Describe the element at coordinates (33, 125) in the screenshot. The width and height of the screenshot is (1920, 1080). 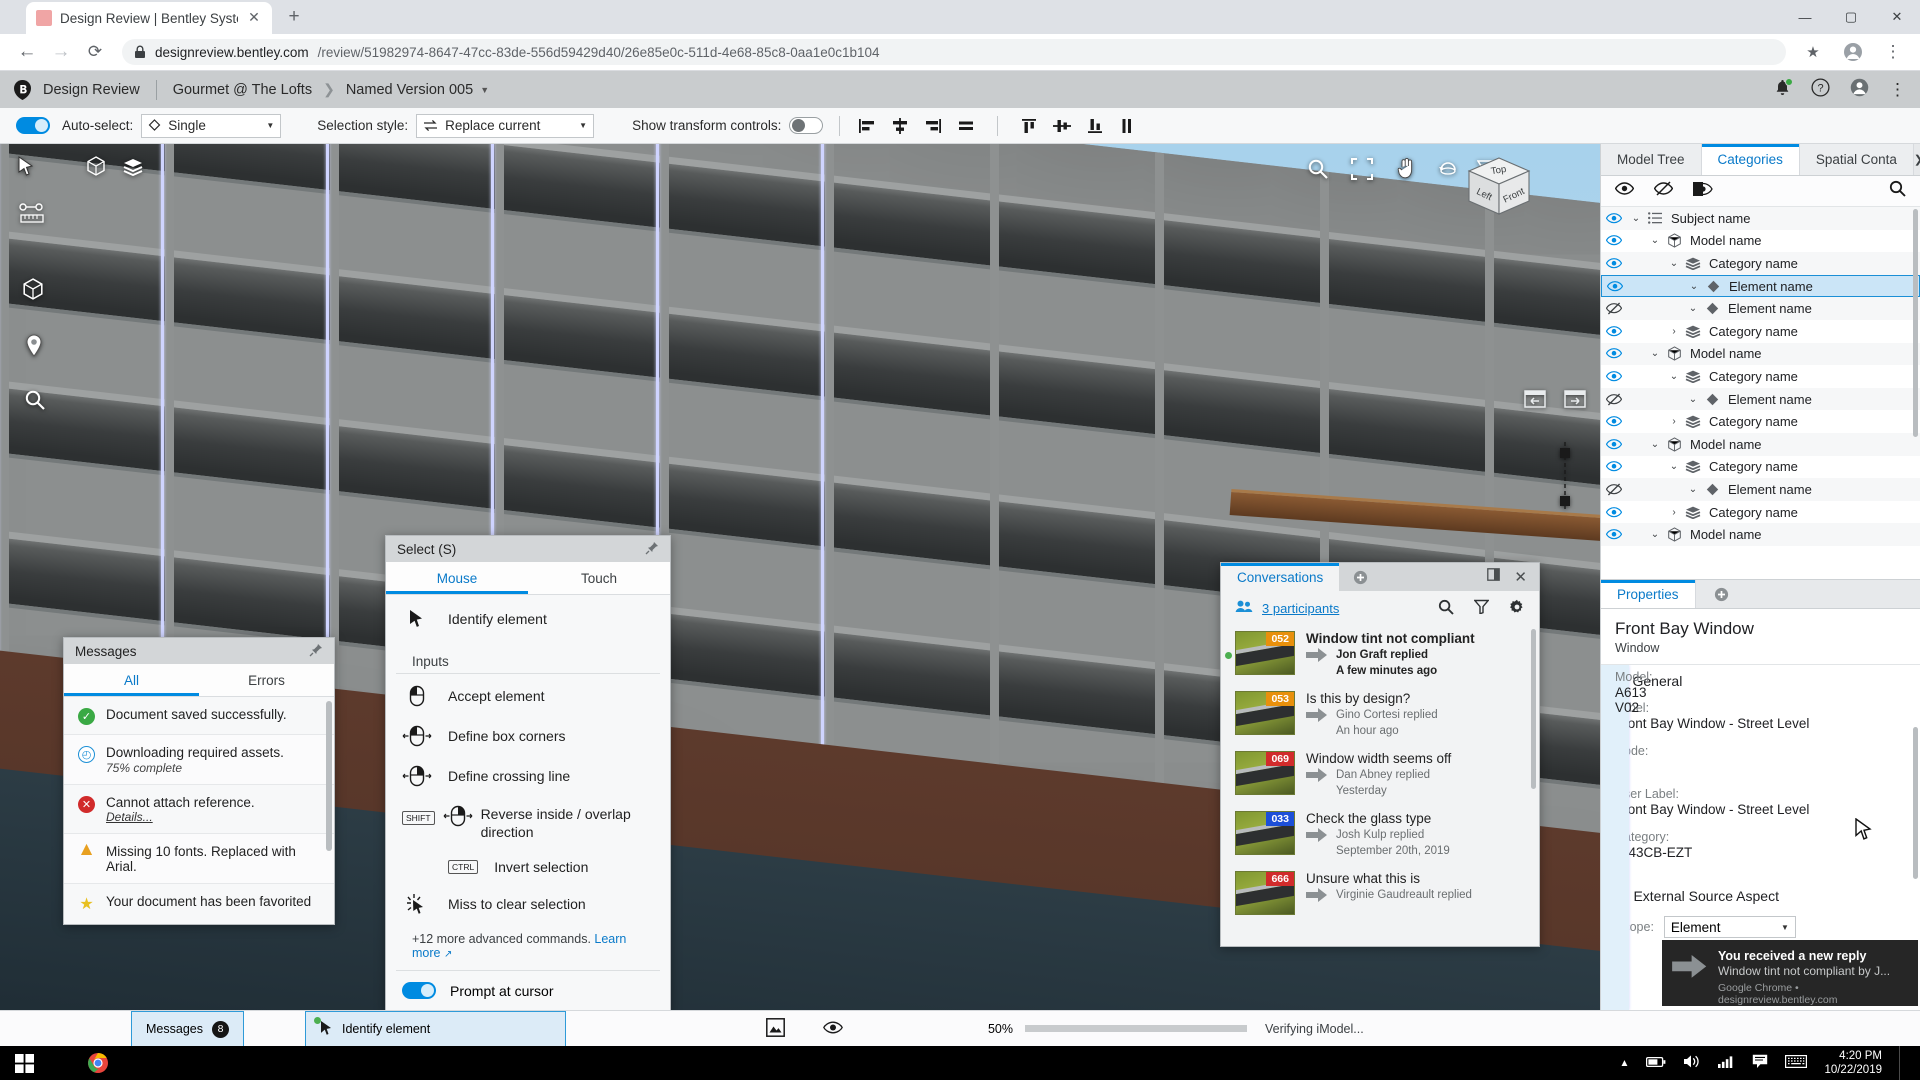
I see `auto-select-toggle` at that location.